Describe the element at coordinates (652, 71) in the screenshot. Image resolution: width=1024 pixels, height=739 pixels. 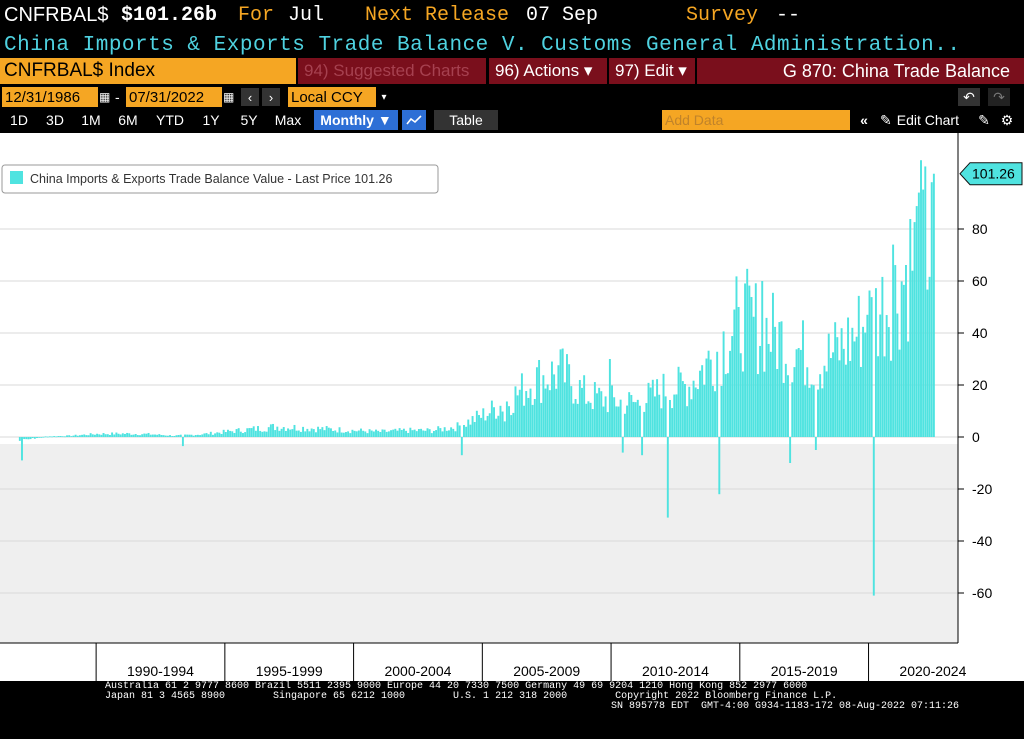
I see `edit-button: 97) Edit ▾` at that location.